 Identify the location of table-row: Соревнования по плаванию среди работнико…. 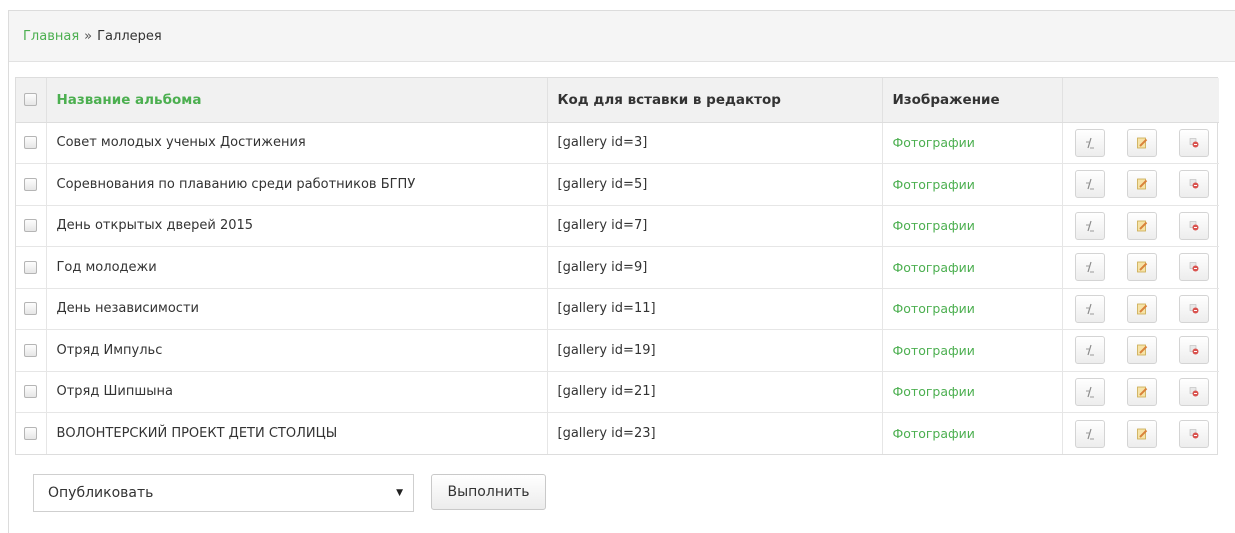
(617, 184).